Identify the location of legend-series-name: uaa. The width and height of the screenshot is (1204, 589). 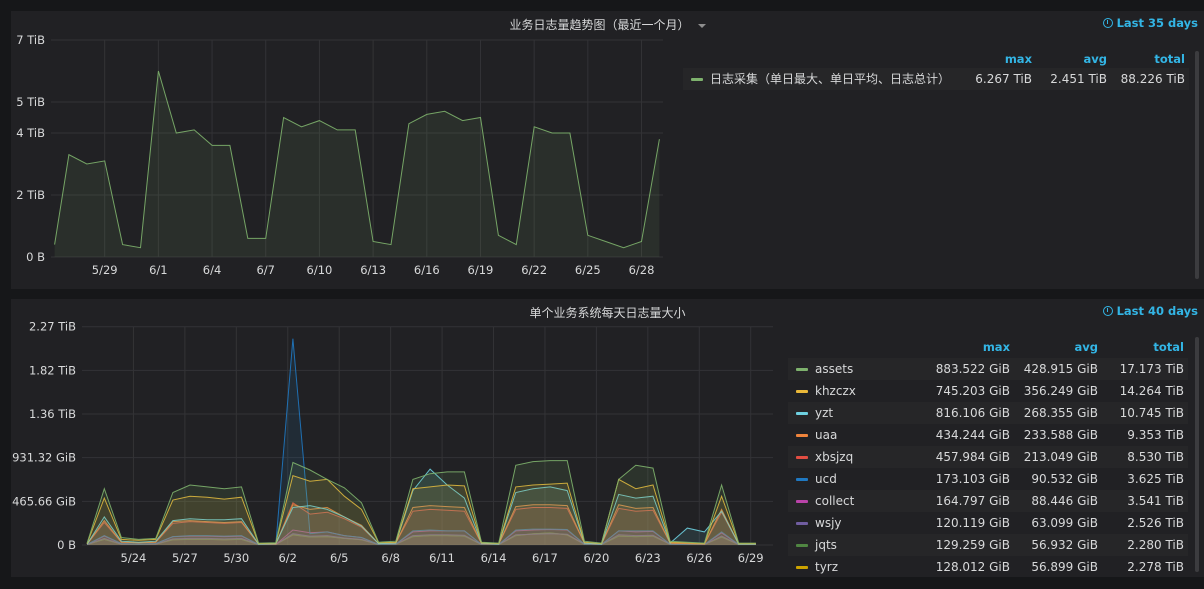
(826, 435).